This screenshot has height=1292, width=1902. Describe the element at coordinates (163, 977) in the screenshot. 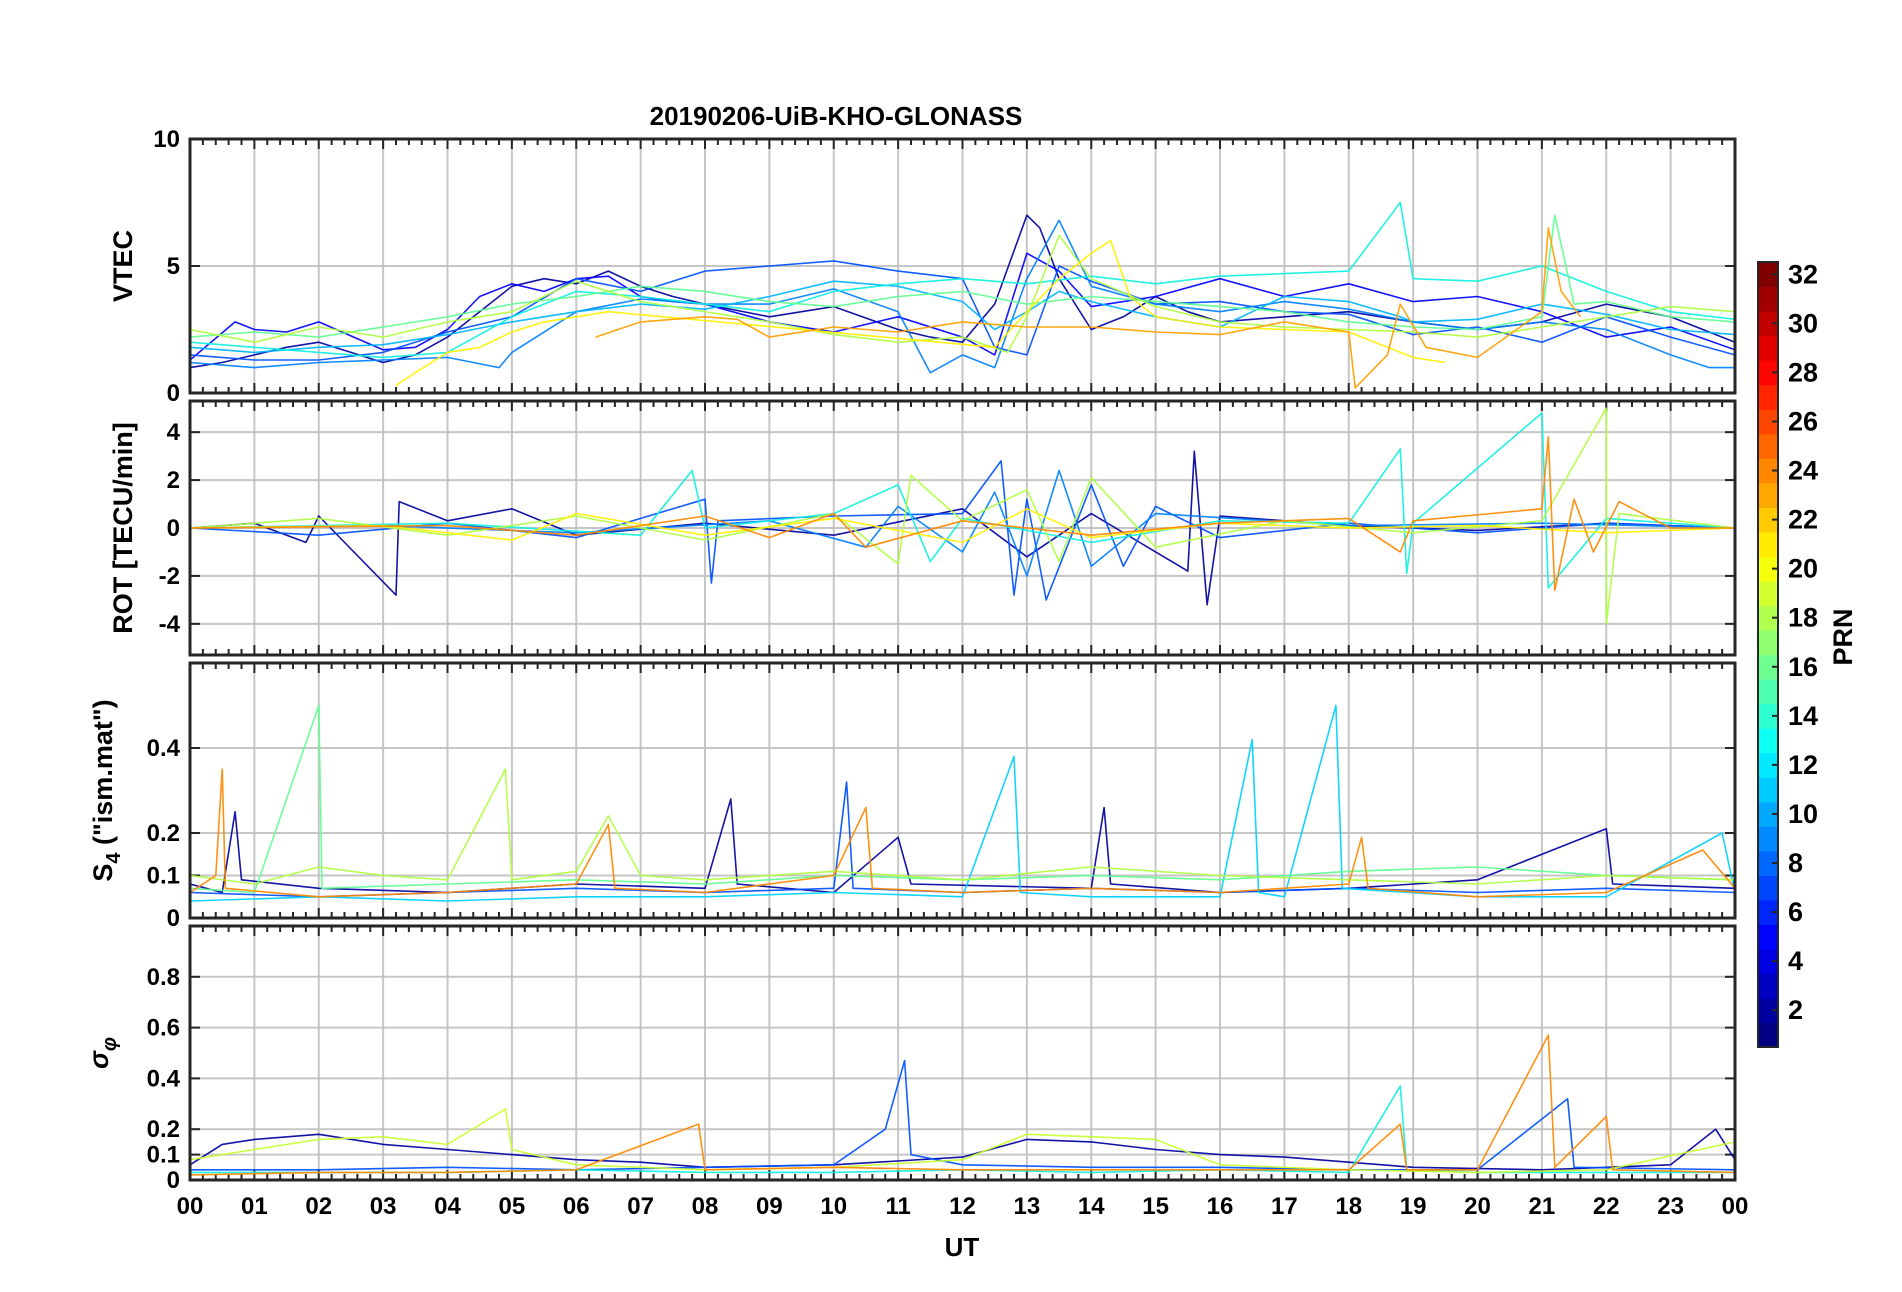

I see `y-tick-label-sigma: 0.8` at that location.